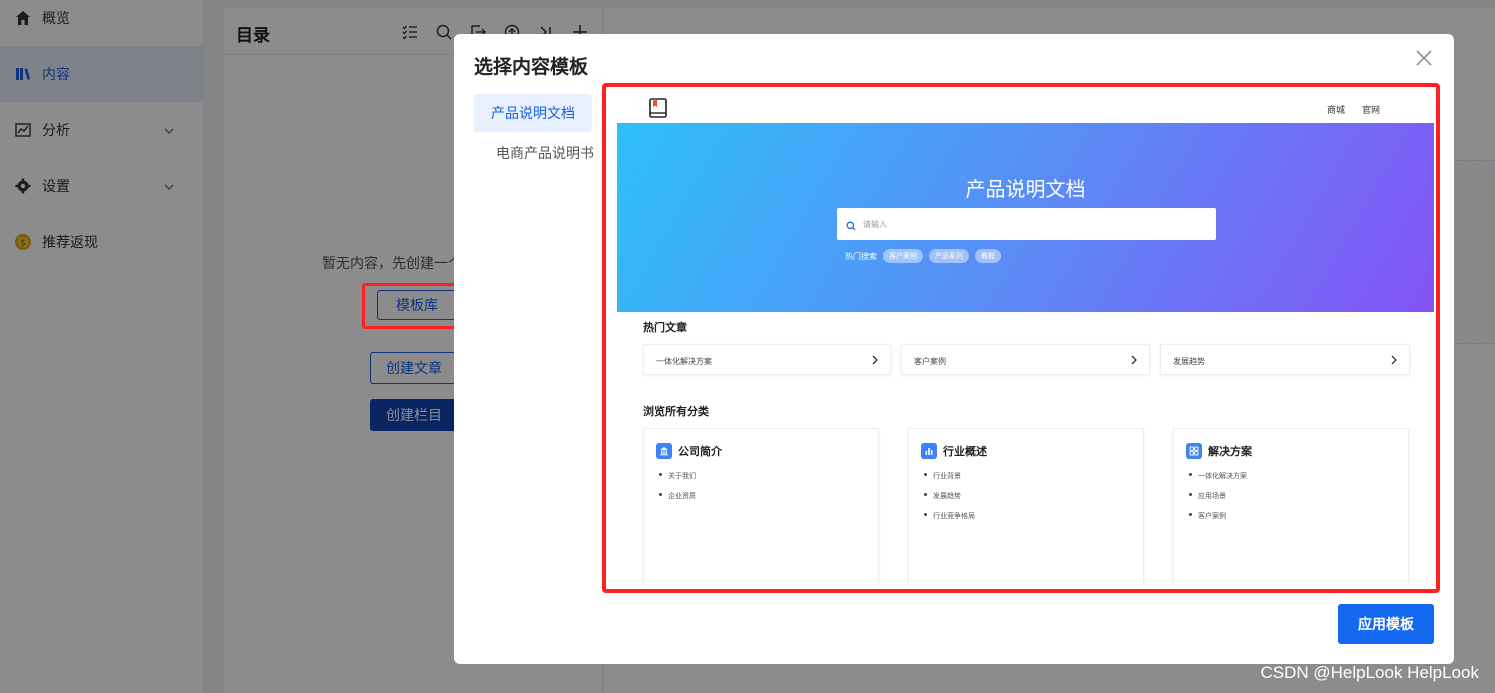 The width and height of the screenshot is (1495, 693). Describe the element at coordinates (410, 306) in the screenshot. I see `highlight-box` at that location.